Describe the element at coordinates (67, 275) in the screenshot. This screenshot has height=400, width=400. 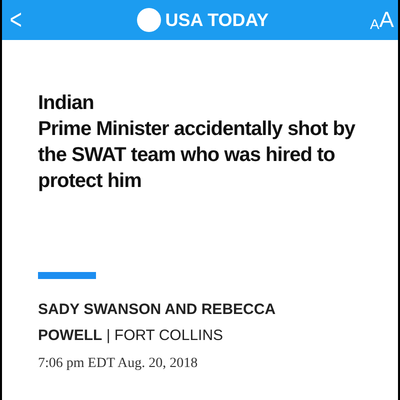
I see `accent-bar` at that location.